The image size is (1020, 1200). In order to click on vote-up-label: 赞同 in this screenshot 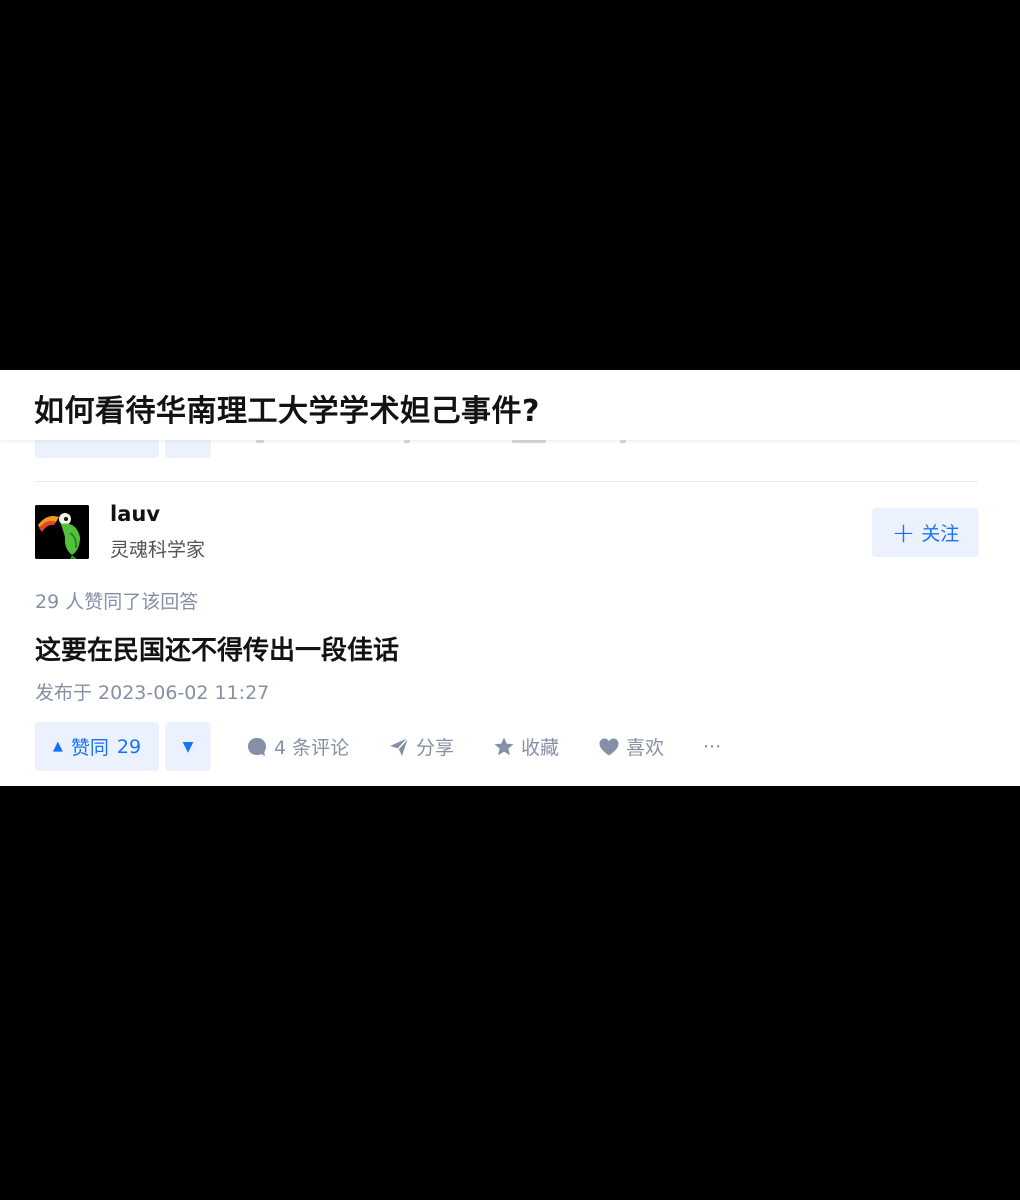, I will do `click(89, 748)`.